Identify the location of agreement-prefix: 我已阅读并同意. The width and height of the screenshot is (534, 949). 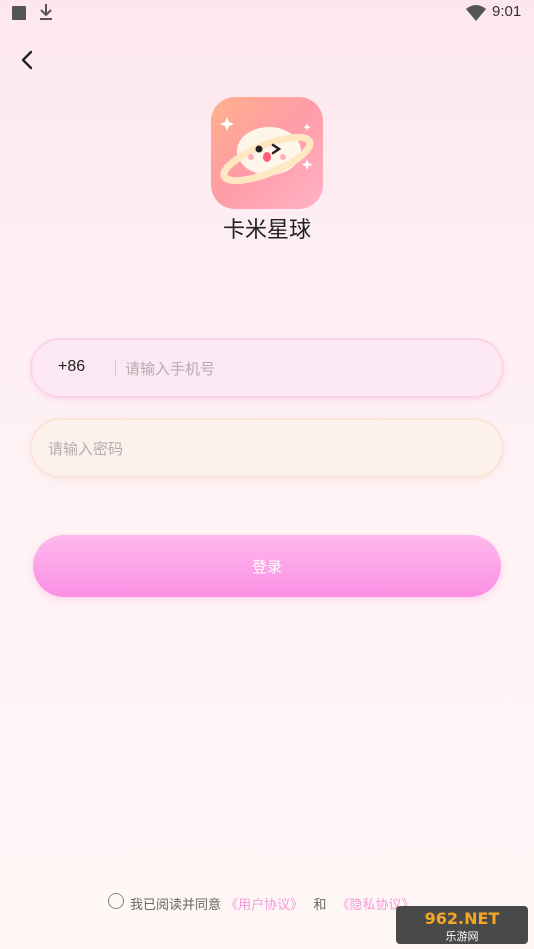
(176, 905).